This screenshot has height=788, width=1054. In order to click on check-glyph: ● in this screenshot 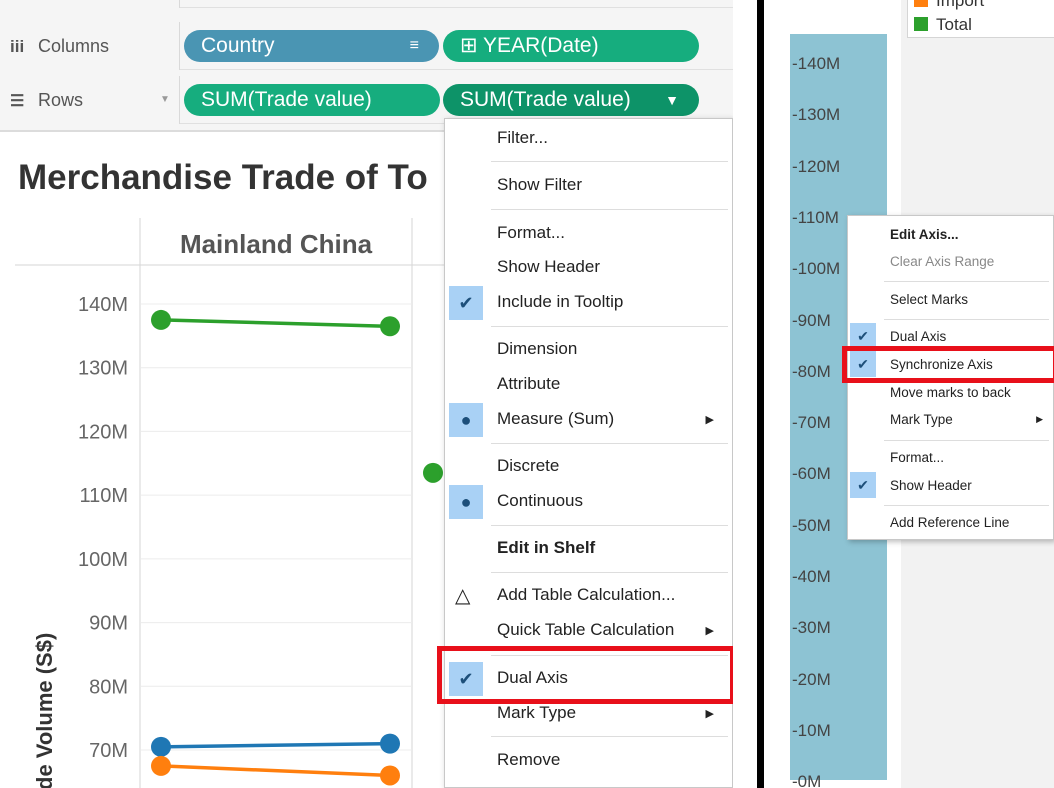, I will do `click(466, 502)`.